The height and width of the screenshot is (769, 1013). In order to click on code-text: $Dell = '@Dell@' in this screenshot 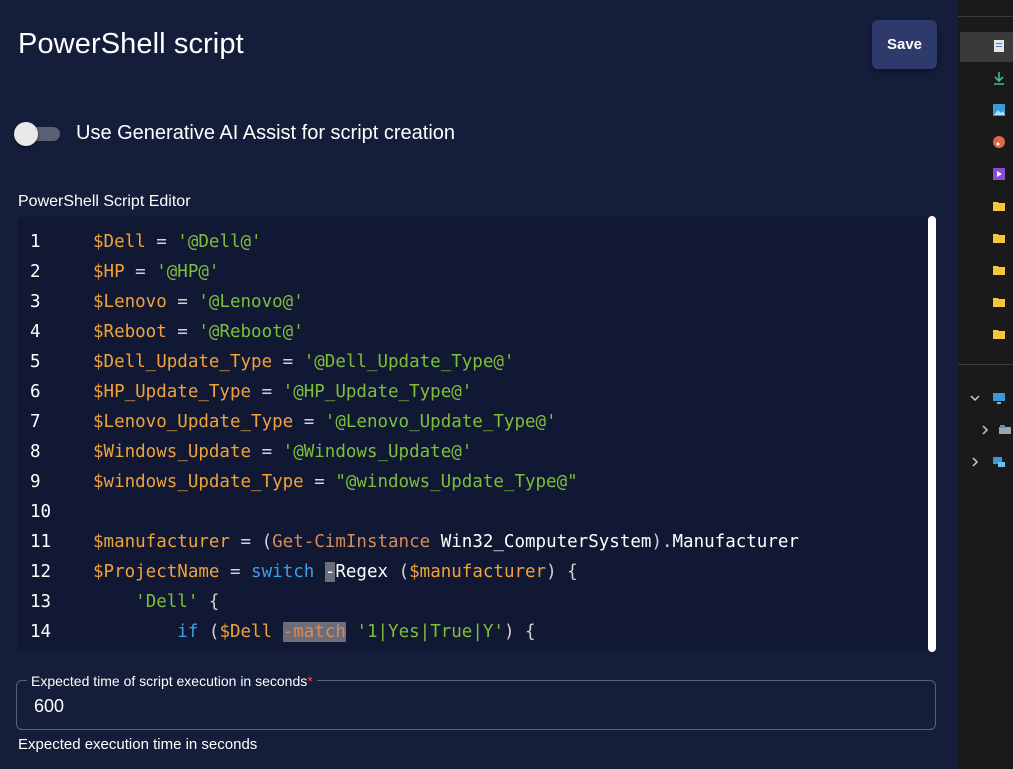, I will do `click(177, 242)`.